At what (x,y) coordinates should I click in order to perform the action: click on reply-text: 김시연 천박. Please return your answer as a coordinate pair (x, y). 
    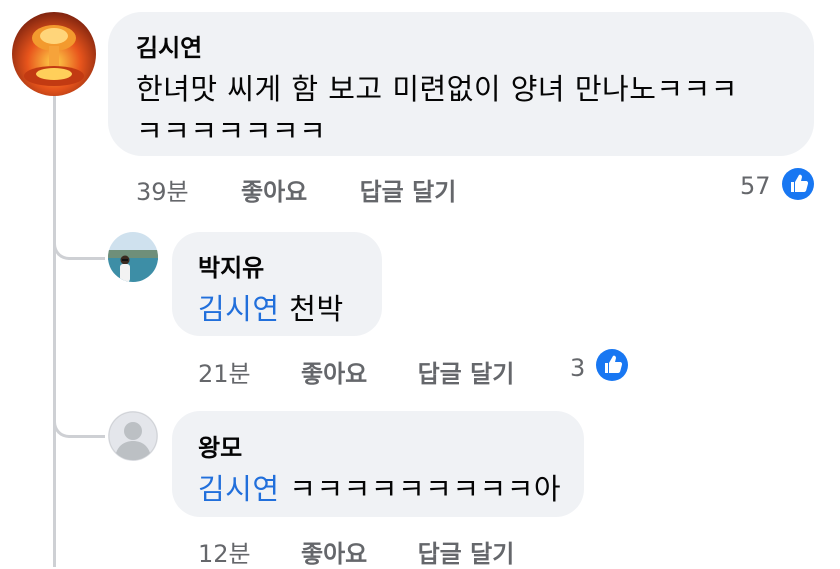
    Looking at the image, I should click on (271, 307).